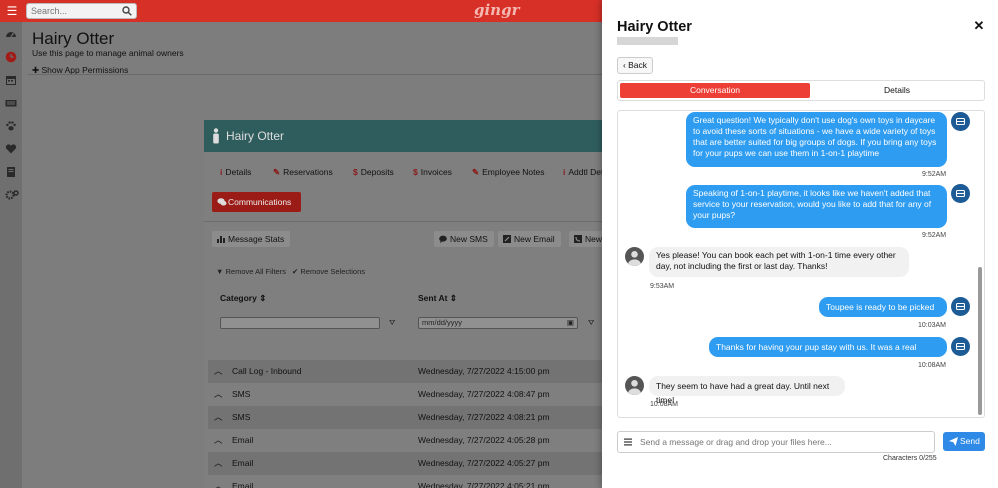 The height and width of the screenshot is (488, 998). What do you see at coordinates (405, 481) in the screenshot?
I see `table-row: ︿ Email Wednesday, 7/27/2022 4:05:21 pm` at bounding box center [405, 481].